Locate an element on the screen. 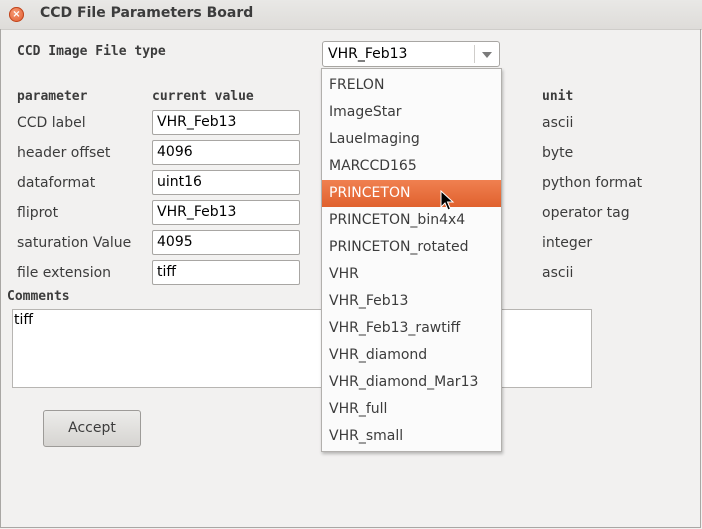  combo-separator is located at coordinates (474, 54).